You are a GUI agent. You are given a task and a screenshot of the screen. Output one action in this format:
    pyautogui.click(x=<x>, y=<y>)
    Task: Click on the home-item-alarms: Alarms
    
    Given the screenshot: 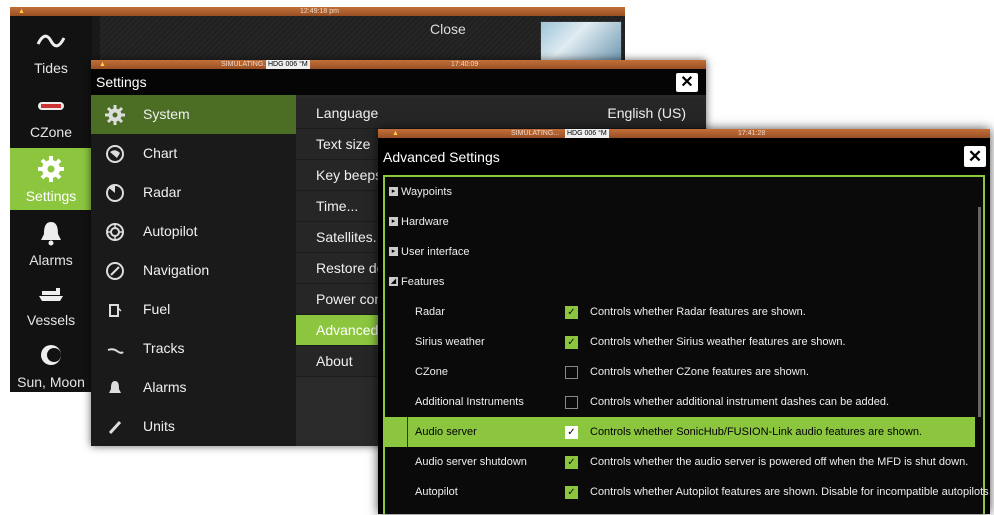 What is the action you would take?
    pyautogui.click(x=51, y=243)
    